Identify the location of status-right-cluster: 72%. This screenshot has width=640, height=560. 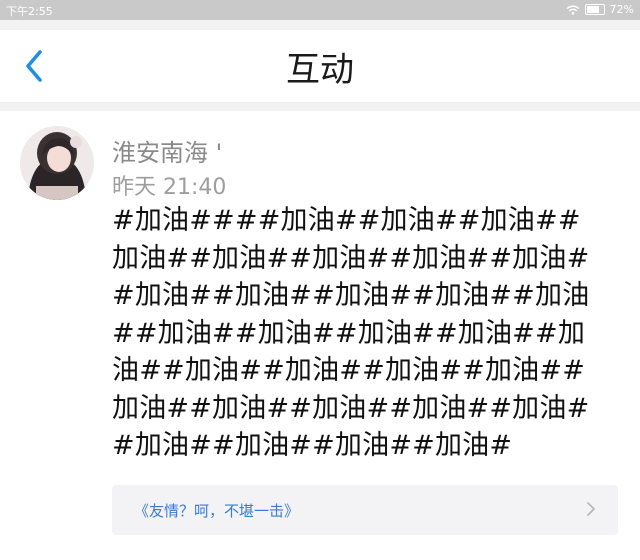
(600, 9).